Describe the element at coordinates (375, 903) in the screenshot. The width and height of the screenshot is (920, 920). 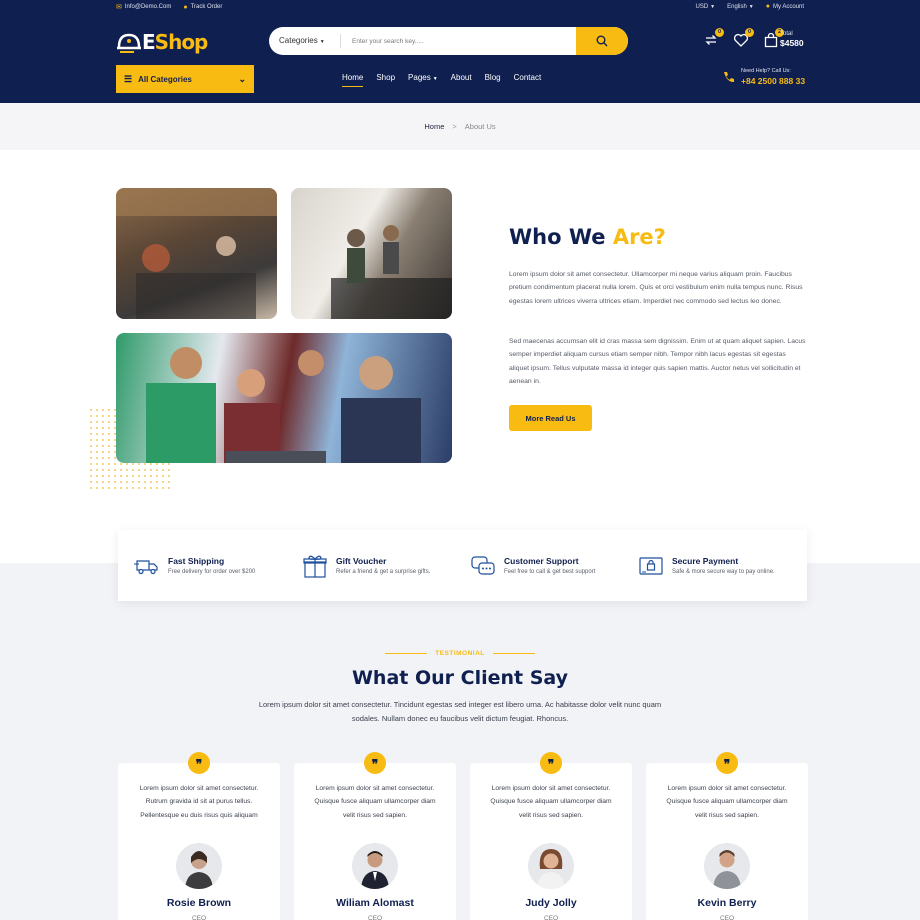
I see `testimonial-name: Wiliam Alomast` at that location.